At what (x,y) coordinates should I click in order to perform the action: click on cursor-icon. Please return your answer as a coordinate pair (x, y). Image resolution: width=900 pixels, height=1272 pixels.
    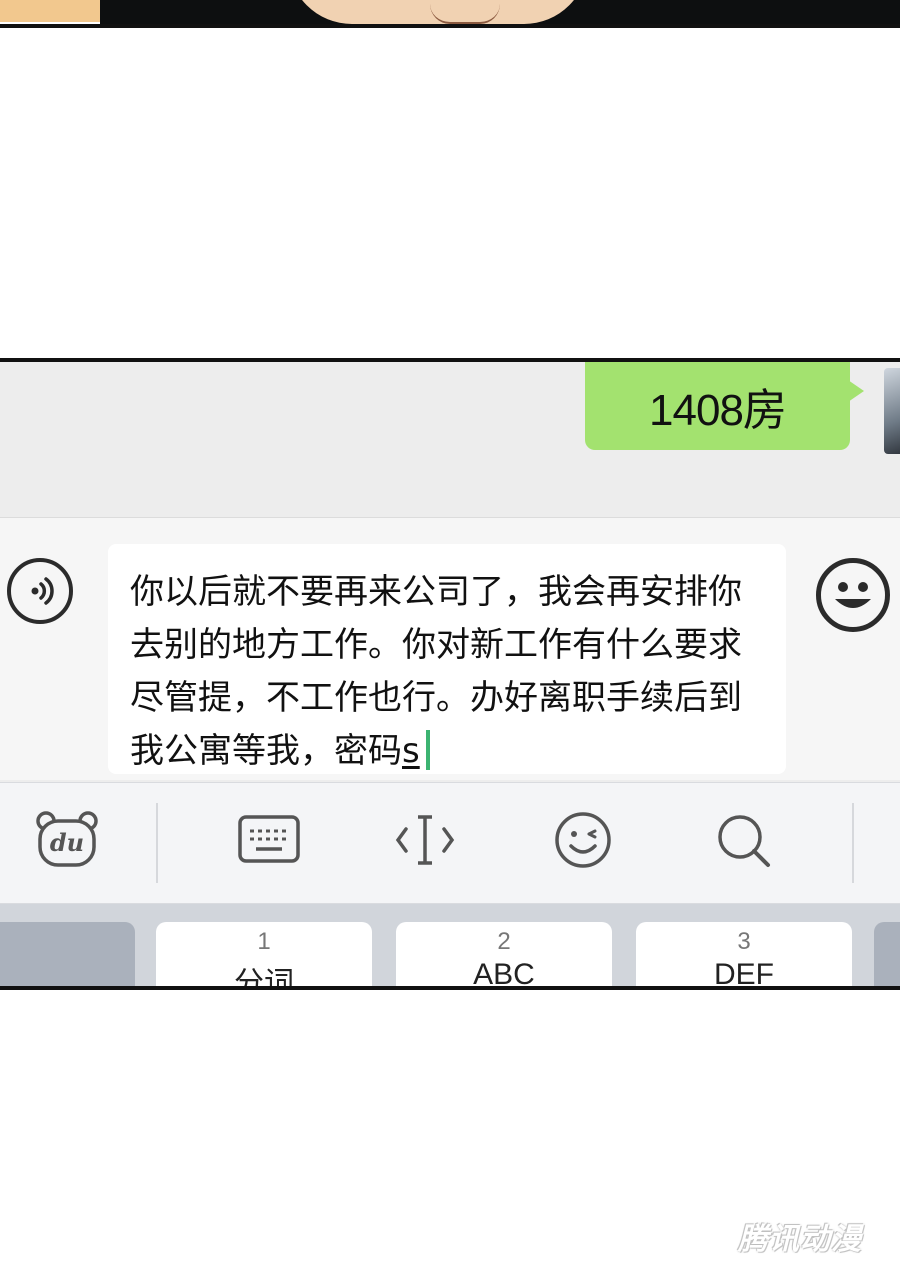
    Looking at the image, I should click on (425, 840).